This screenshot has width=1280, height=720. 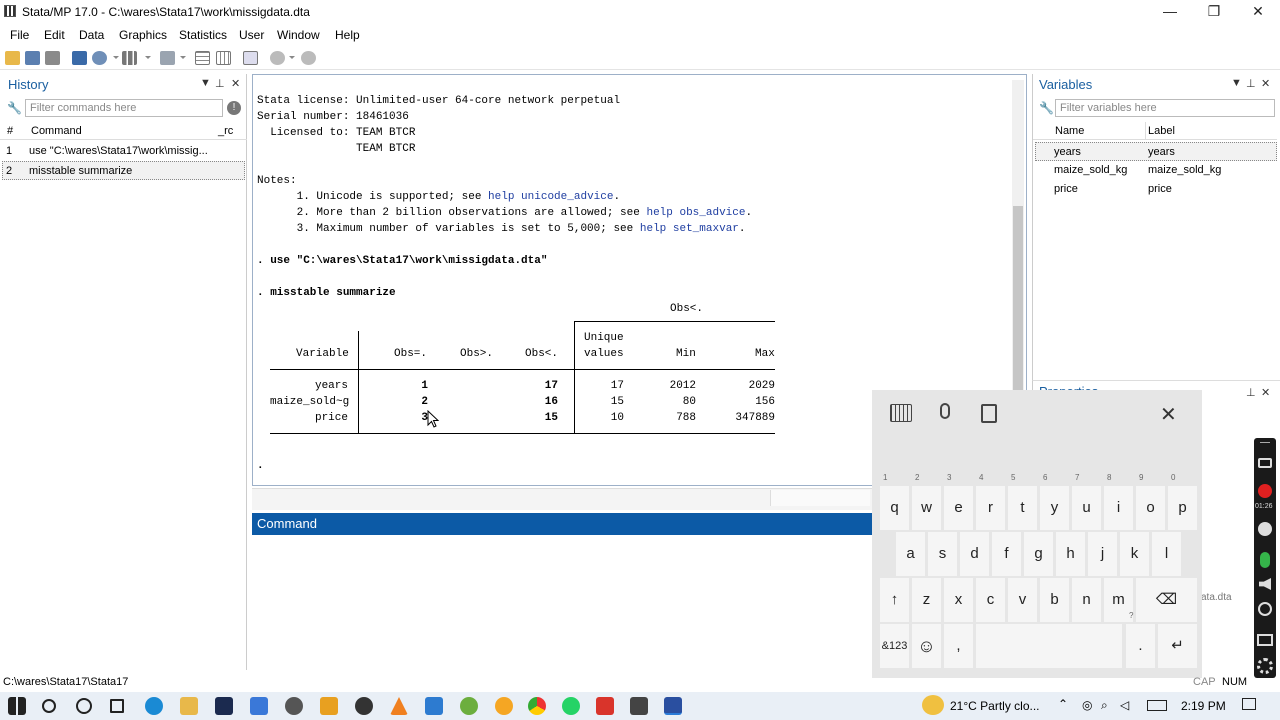 What do you see at coordinates (129, 58) in the screenshot?
I see `graph-icon` at bounding box center [129, 58].